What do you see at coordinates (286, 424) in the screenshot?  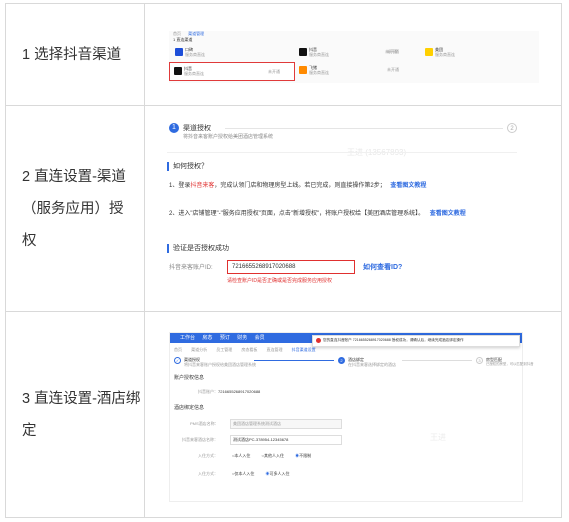 I see `pms-hotel-field: 美团酒店管理系统测试酒店` at bounding box center [286, 424].